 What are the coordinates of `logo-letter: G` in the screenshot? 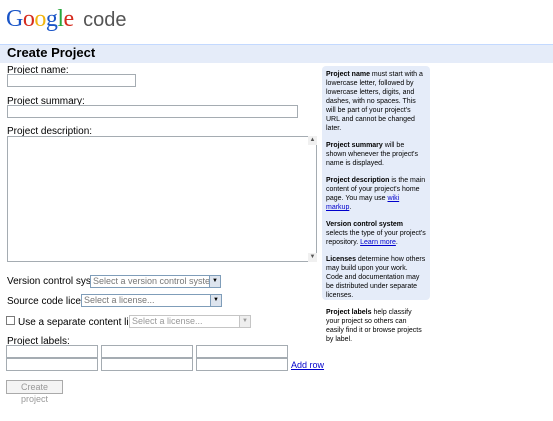 It's located at (14, 19).